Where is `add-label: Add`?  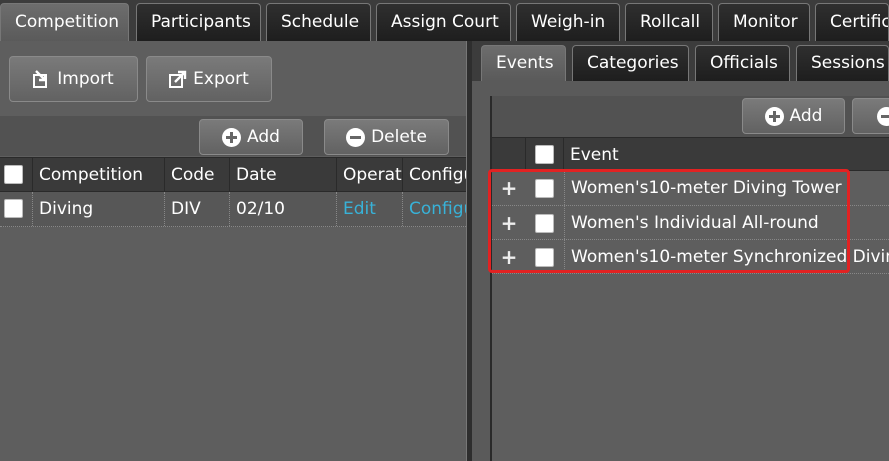 add-label: Add is located at coordinates (263, 137).